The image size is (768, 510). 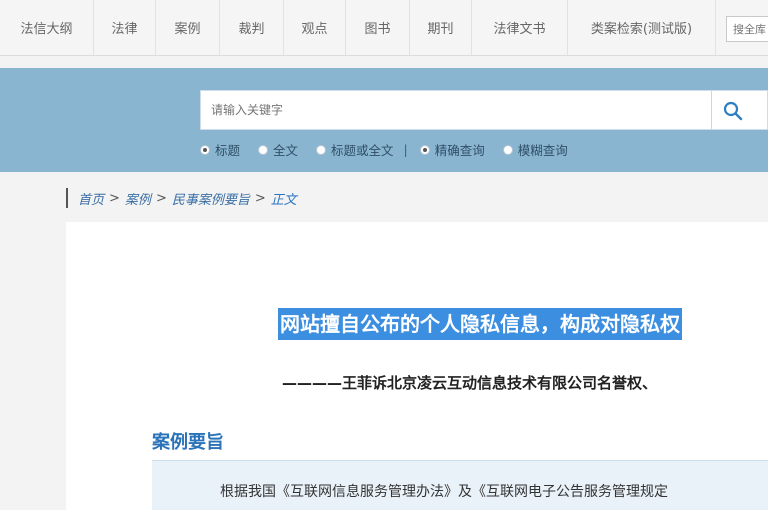 What do you see at coordinates (444, 492) in the screenshot?
I see `case-summary-text: 根据我国《互联网信息服务管理办法》及《互联网电子公告服务管理规定` at bounding box center [444, 492].